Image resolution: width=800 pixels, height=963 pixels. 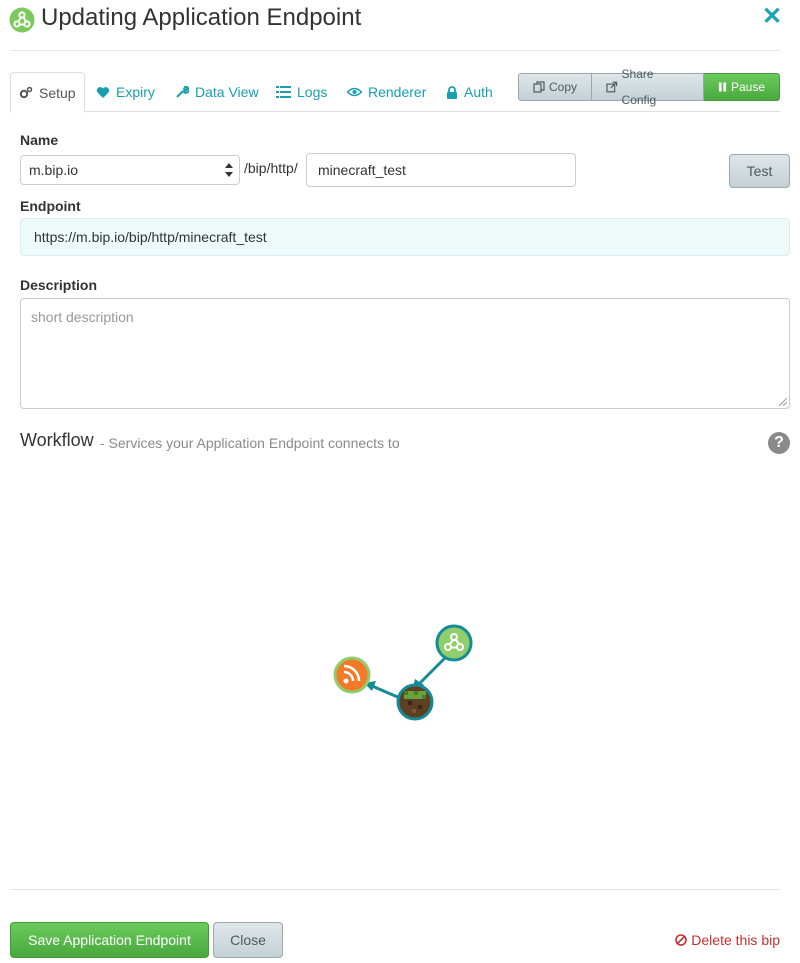 I want to click on share-config-button: Share Config, so click(x=648, y=87).